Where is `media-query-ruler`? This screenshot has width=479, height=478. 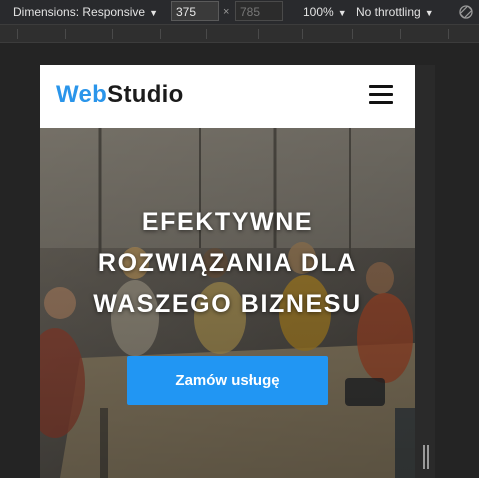
media-query-ruler is located at coordinates (239, 33).